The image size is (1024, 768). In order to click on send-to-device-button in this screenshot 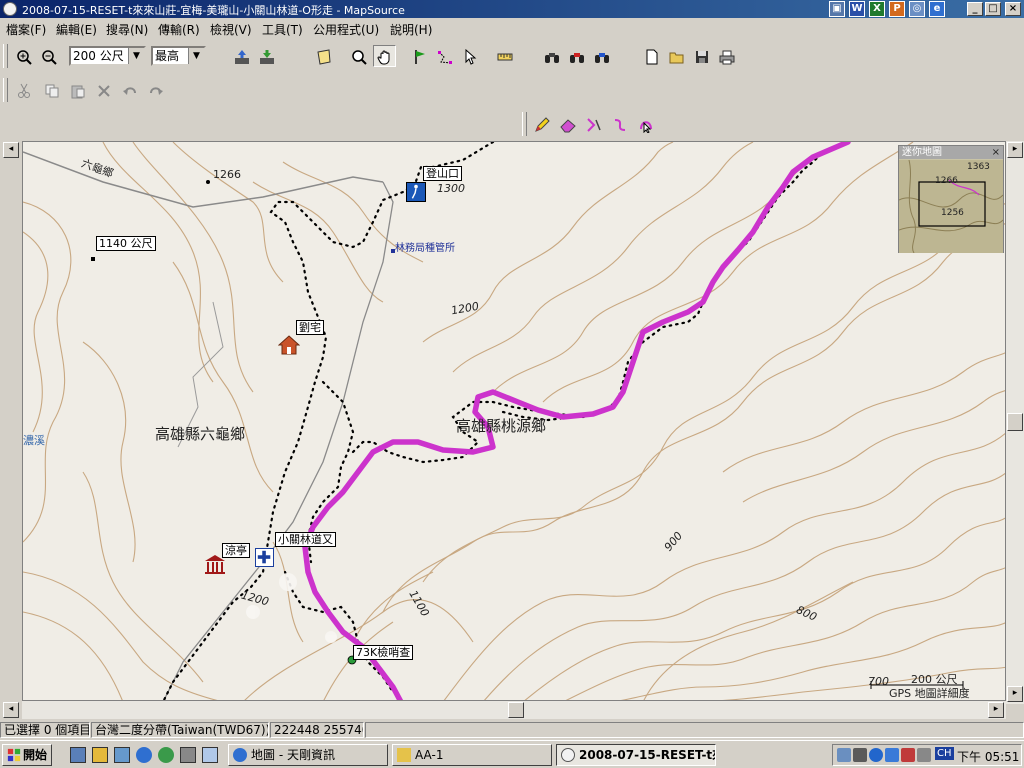, I will do `click(266, 56)`.